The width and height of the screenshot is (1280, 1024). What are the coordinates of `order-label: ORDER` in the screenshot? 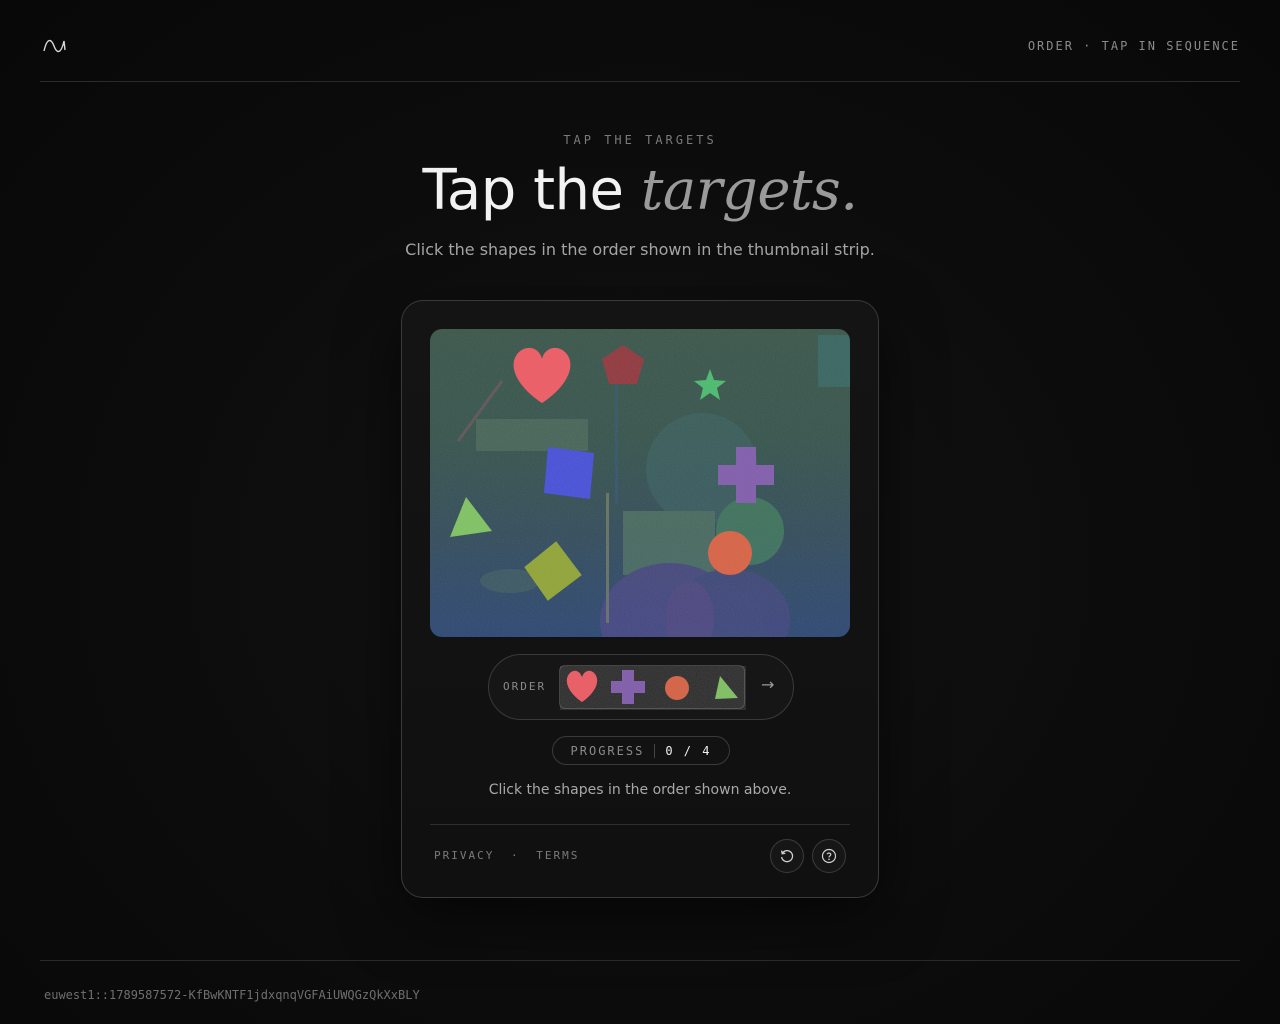 It's located at (525, 686).